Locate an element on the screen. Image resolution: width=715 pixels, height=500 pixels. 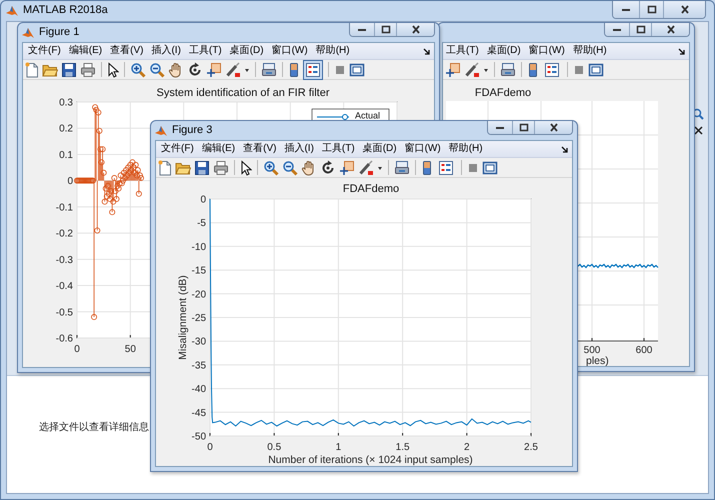
tick-label: 2.5 is located at coordinates (531, 447).